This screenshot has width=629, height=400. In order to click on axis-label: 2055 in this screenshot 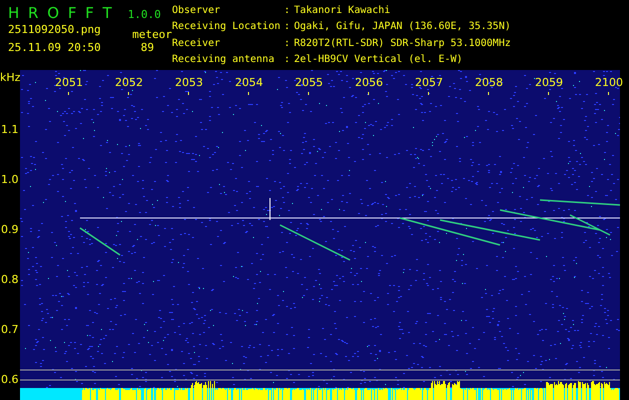, I will do `click(309, 82)`.